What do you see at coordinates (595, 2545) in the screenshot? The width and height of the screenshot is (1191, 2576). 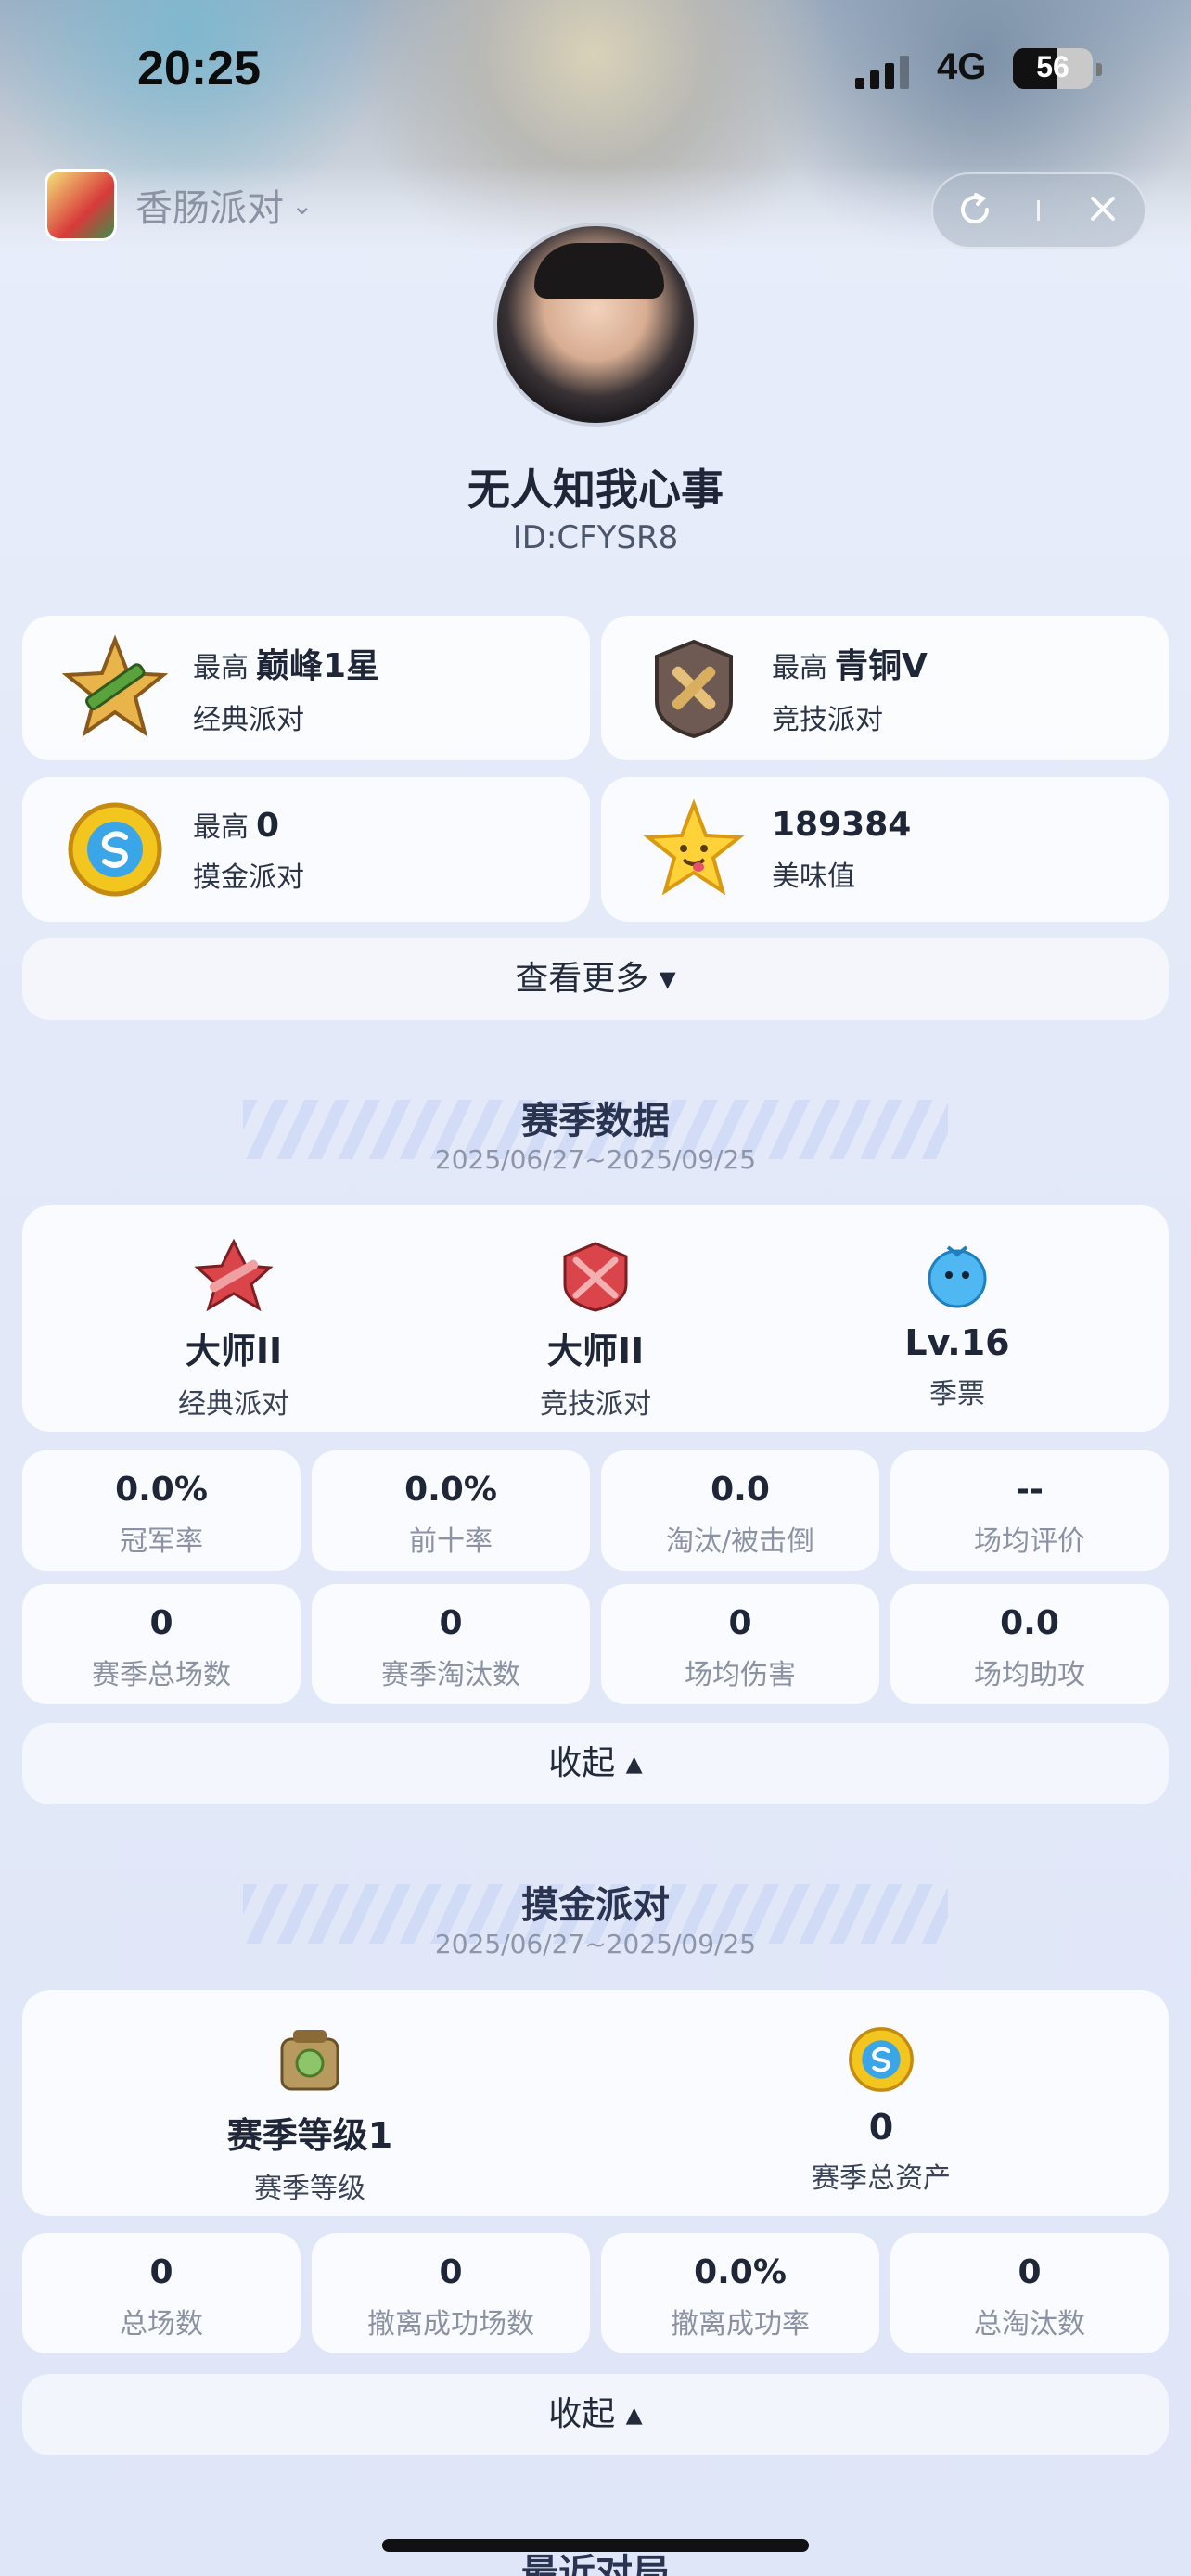 I see `home-indicator` at bounding box center [595, 2545].